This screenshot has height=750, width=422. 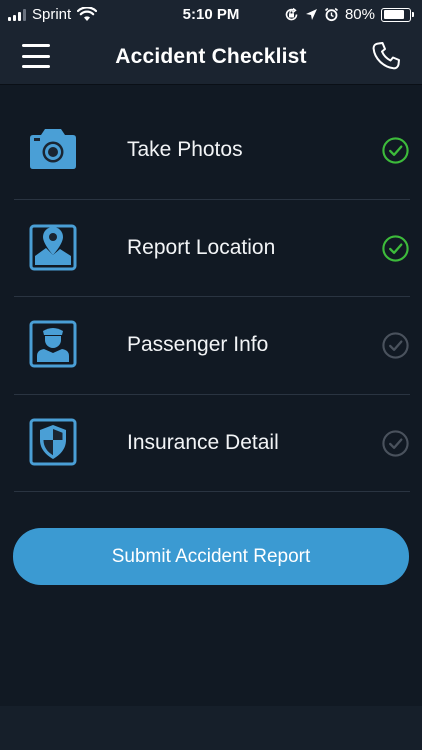 I want to click on battery-percent: 80%, so click(x=359, y=14).